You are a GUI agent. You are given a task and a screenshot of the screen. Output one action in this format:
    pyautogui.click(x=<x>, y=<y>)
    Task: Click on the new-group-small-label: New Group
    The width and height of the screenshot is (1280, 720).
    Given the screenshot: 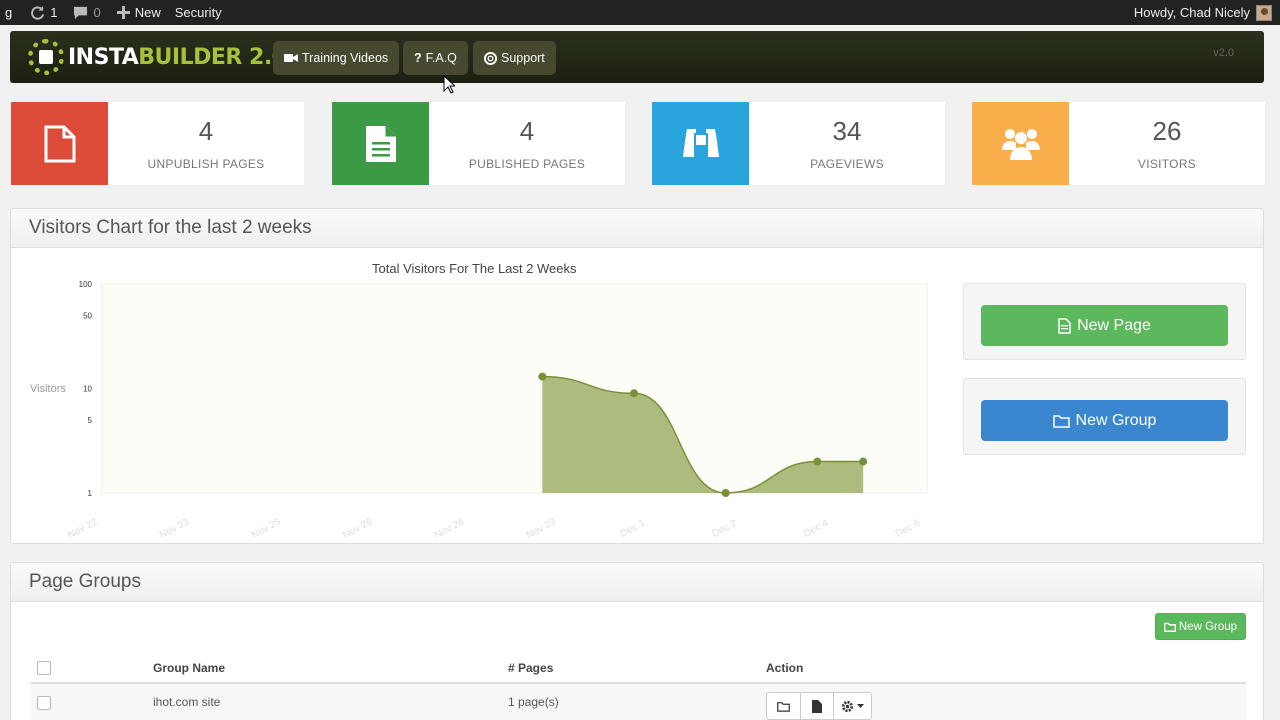 What is the action you would take?
    pyautogui.click(x=1208, y=626)
    